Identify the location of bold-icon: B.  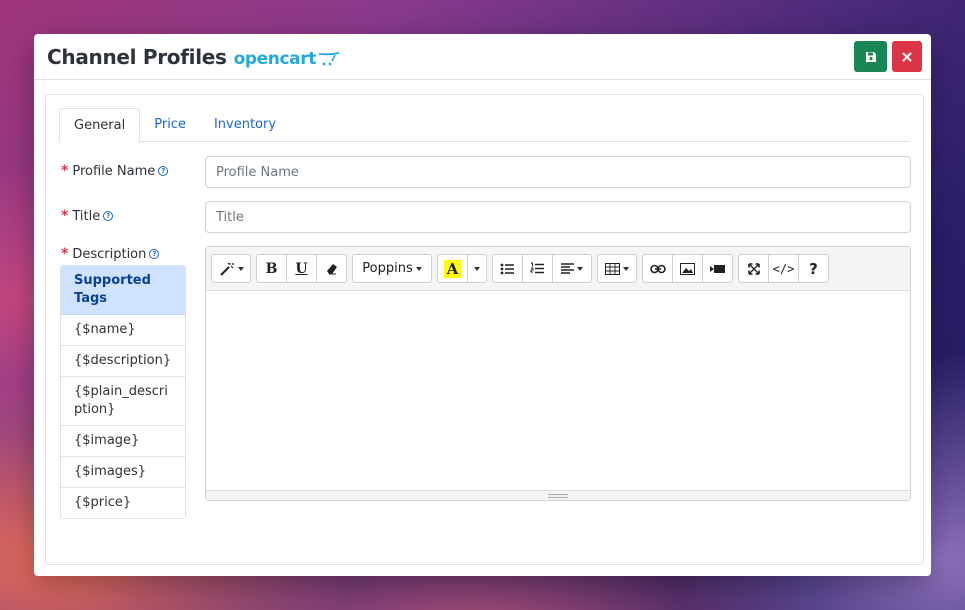
(271, 268).